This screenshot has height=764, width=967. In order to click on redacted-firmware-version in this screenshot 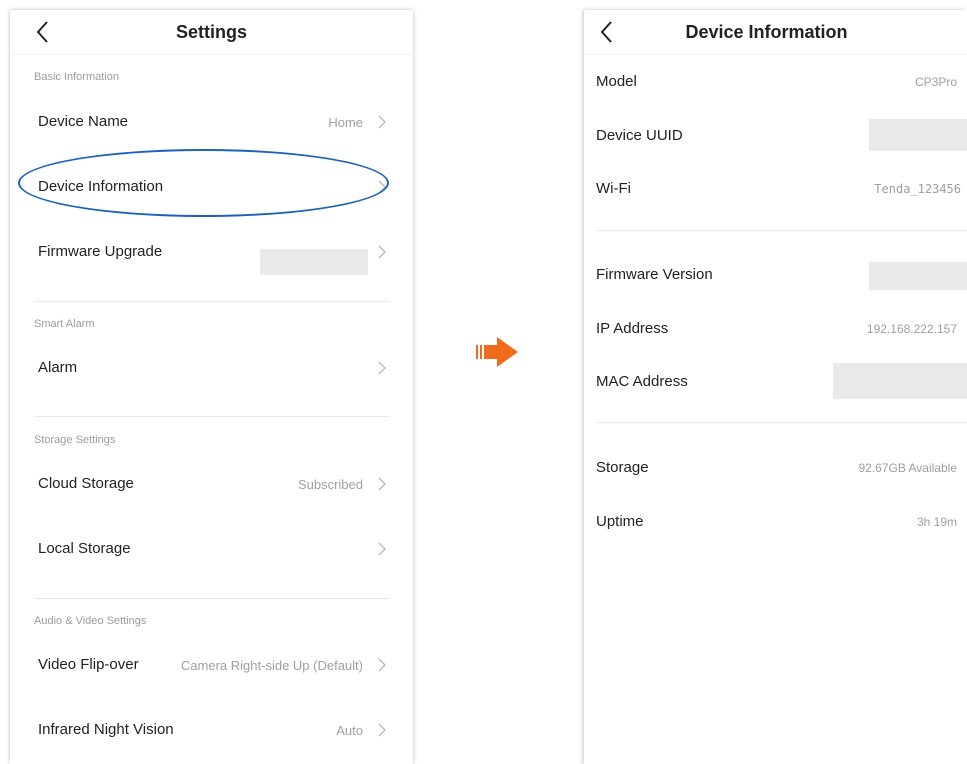, I will do `click(918, 276)`.